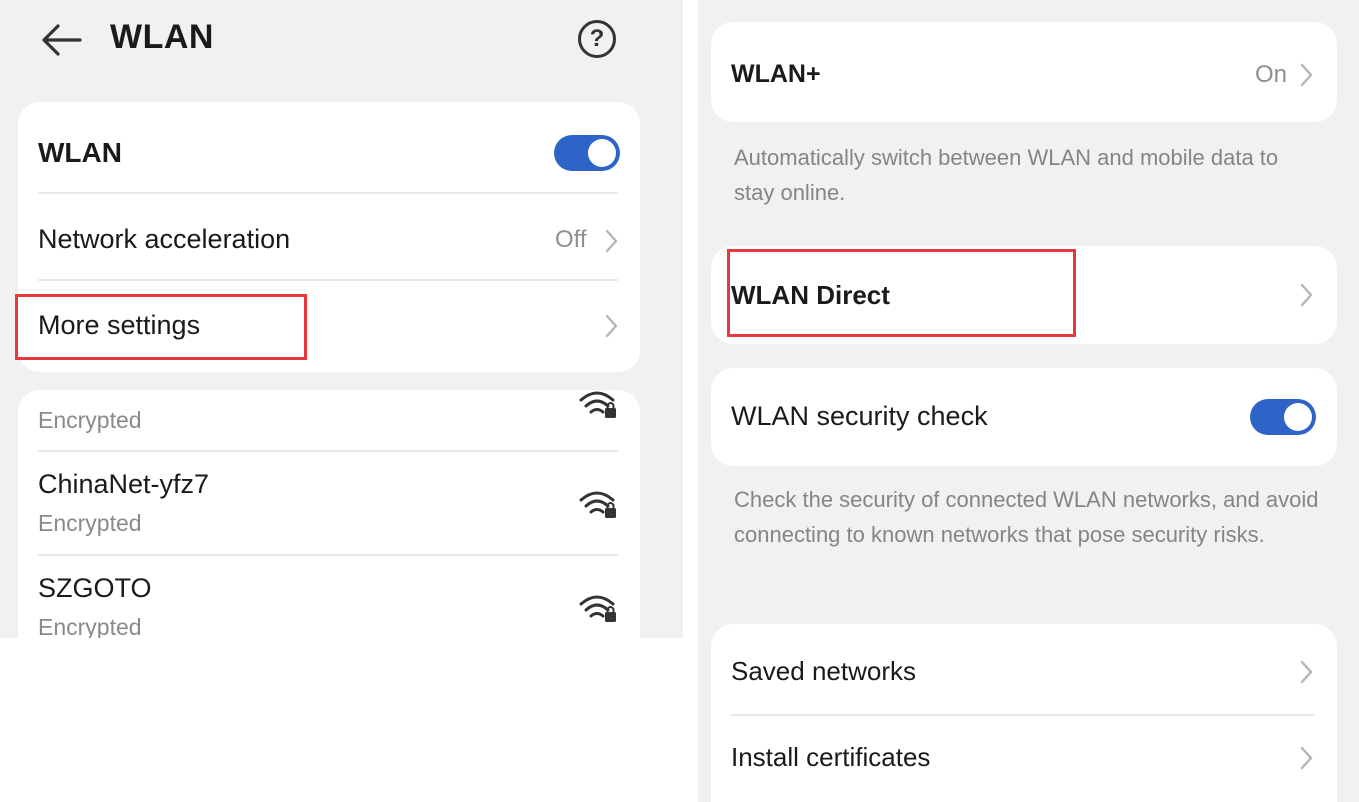 This screenshot has width=1359, height=802. Describe the element at coordinates (164, 239) in the screenshot. I see `network-acceleration-label: Network acceleration` at that location.